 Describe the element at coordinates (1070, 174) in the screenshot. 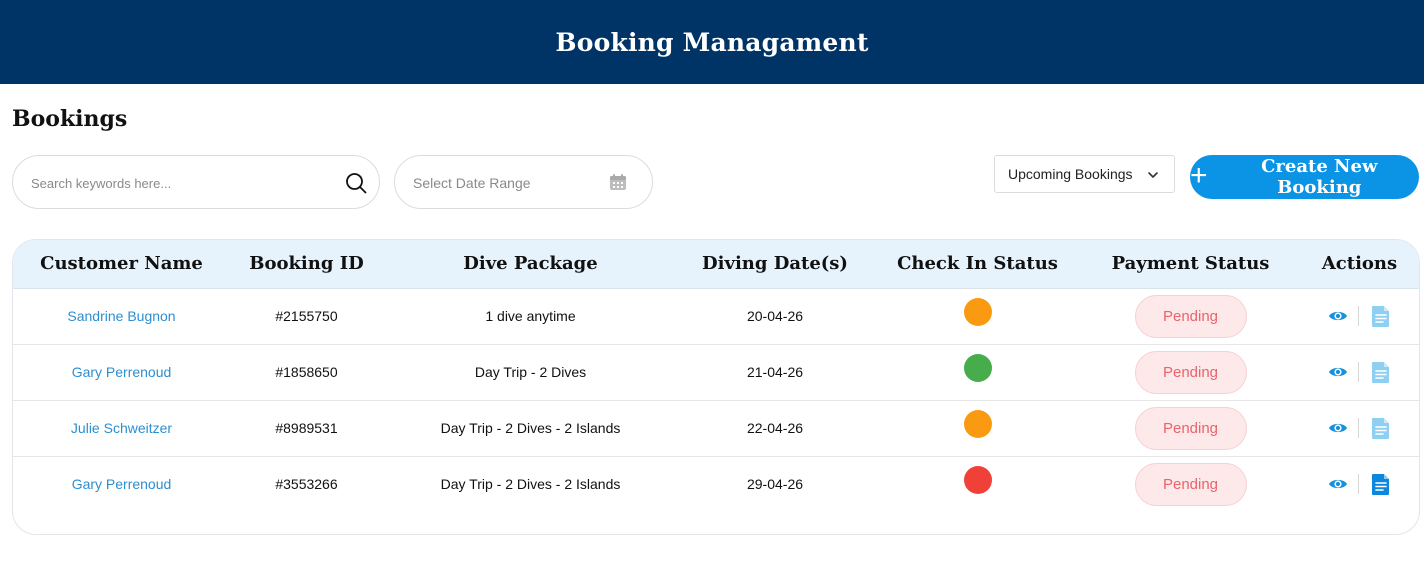

I see `filter-selected-label: Upcoming Bookings` at that location.